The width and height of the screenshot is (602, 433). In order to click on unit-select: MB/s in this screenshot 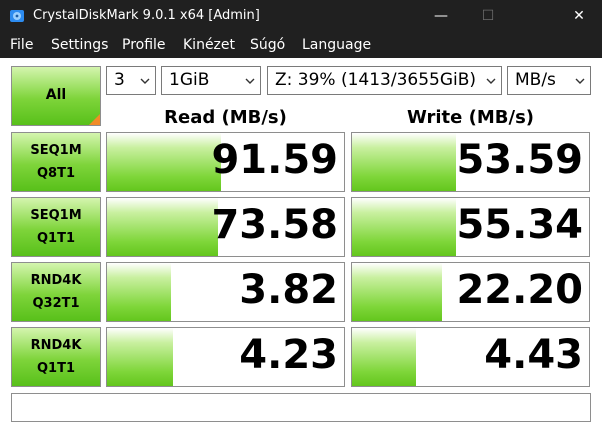, I will do `click(549, 80)`.